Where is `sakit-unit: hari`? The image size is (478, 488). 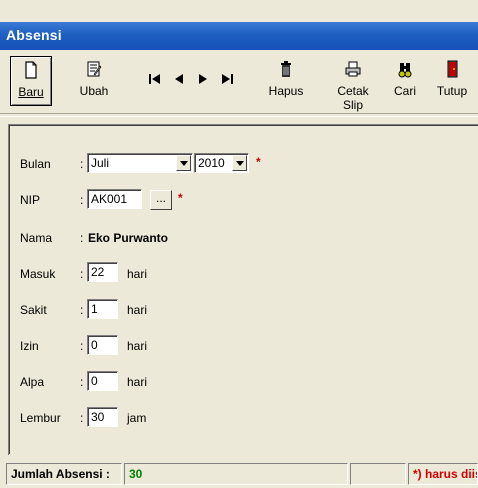
sakit-unit: hari is located at coordinates (137, 310).